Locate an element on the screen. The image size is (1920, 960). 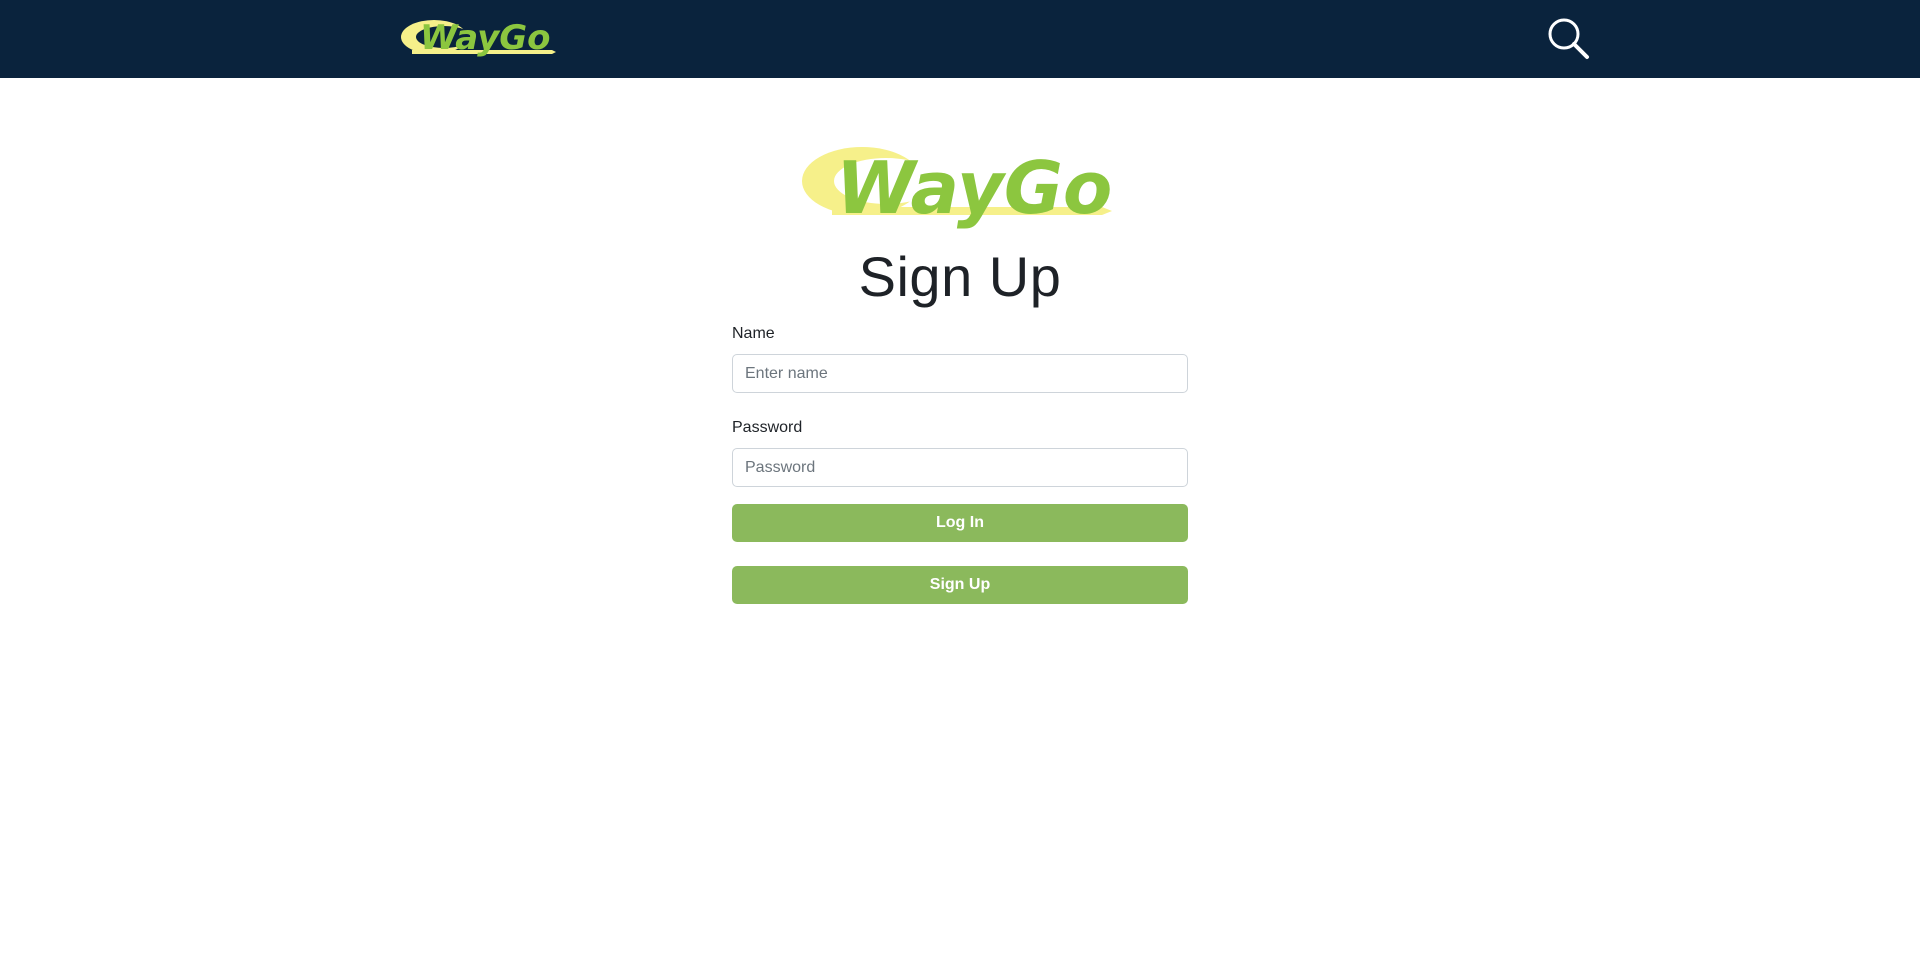
name-label: Name is located at coordinates (753, 333).